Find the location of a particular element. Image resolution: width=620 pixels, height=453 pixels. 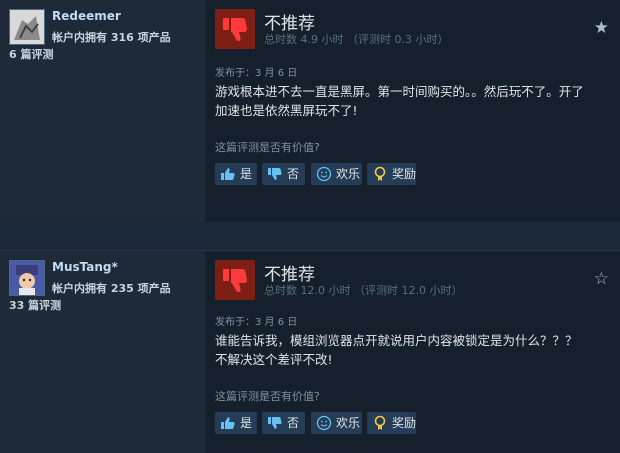

products-owned: 帐户内拥有 316 项产品 is located at coordinates (111, 37).